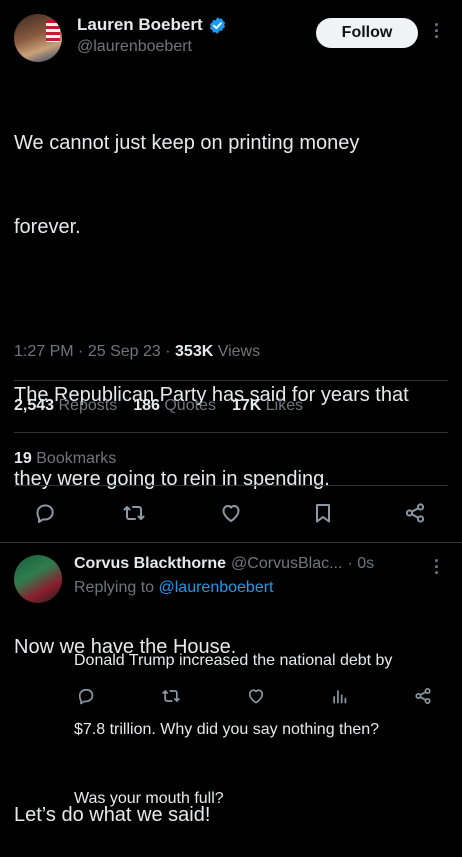 This screenshot has height=857, width=462. I want to click on author-name: Lauren Boebert, so click(140, 25).